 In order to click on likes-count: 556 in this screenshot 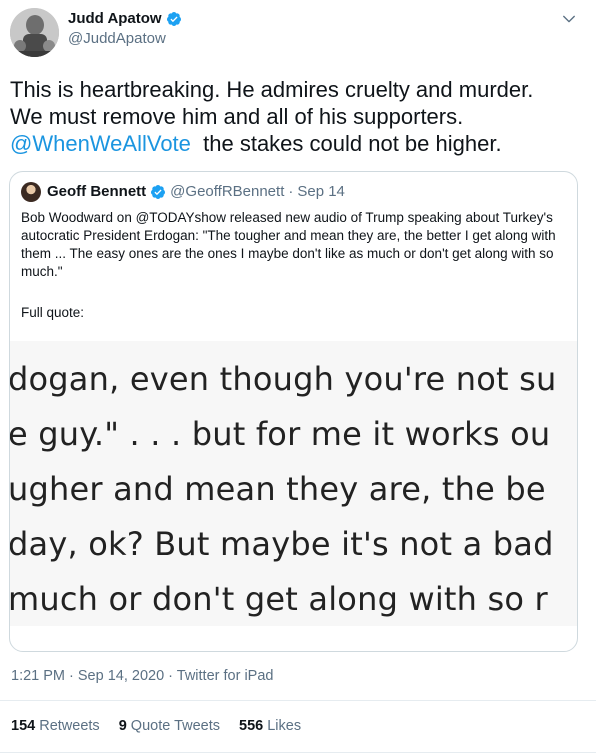, I will do `click(251, 726)`.